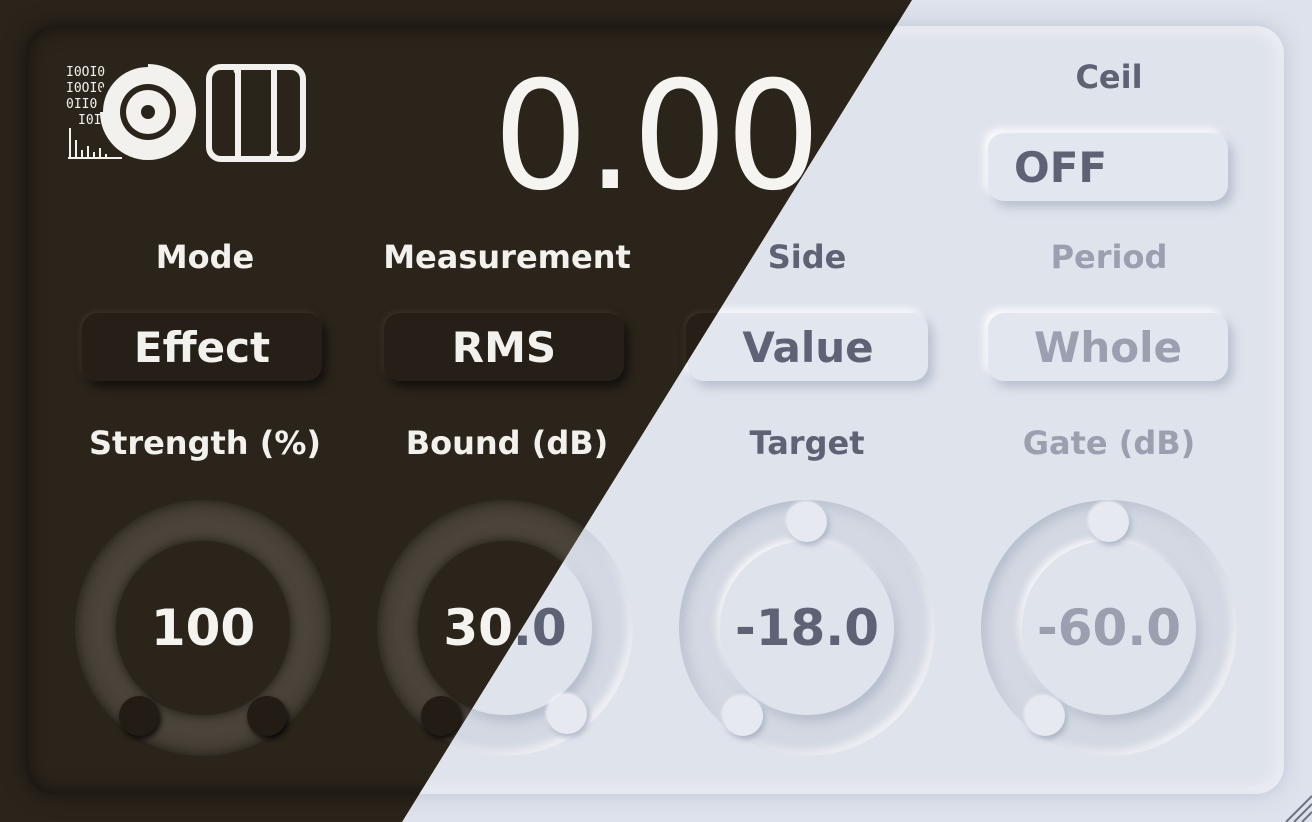 The width and height of the screenshot is (1312, 822). Describe the element at coordinates (1295, 805) in the screenshot. I see `resize-grip-icon` at that location.